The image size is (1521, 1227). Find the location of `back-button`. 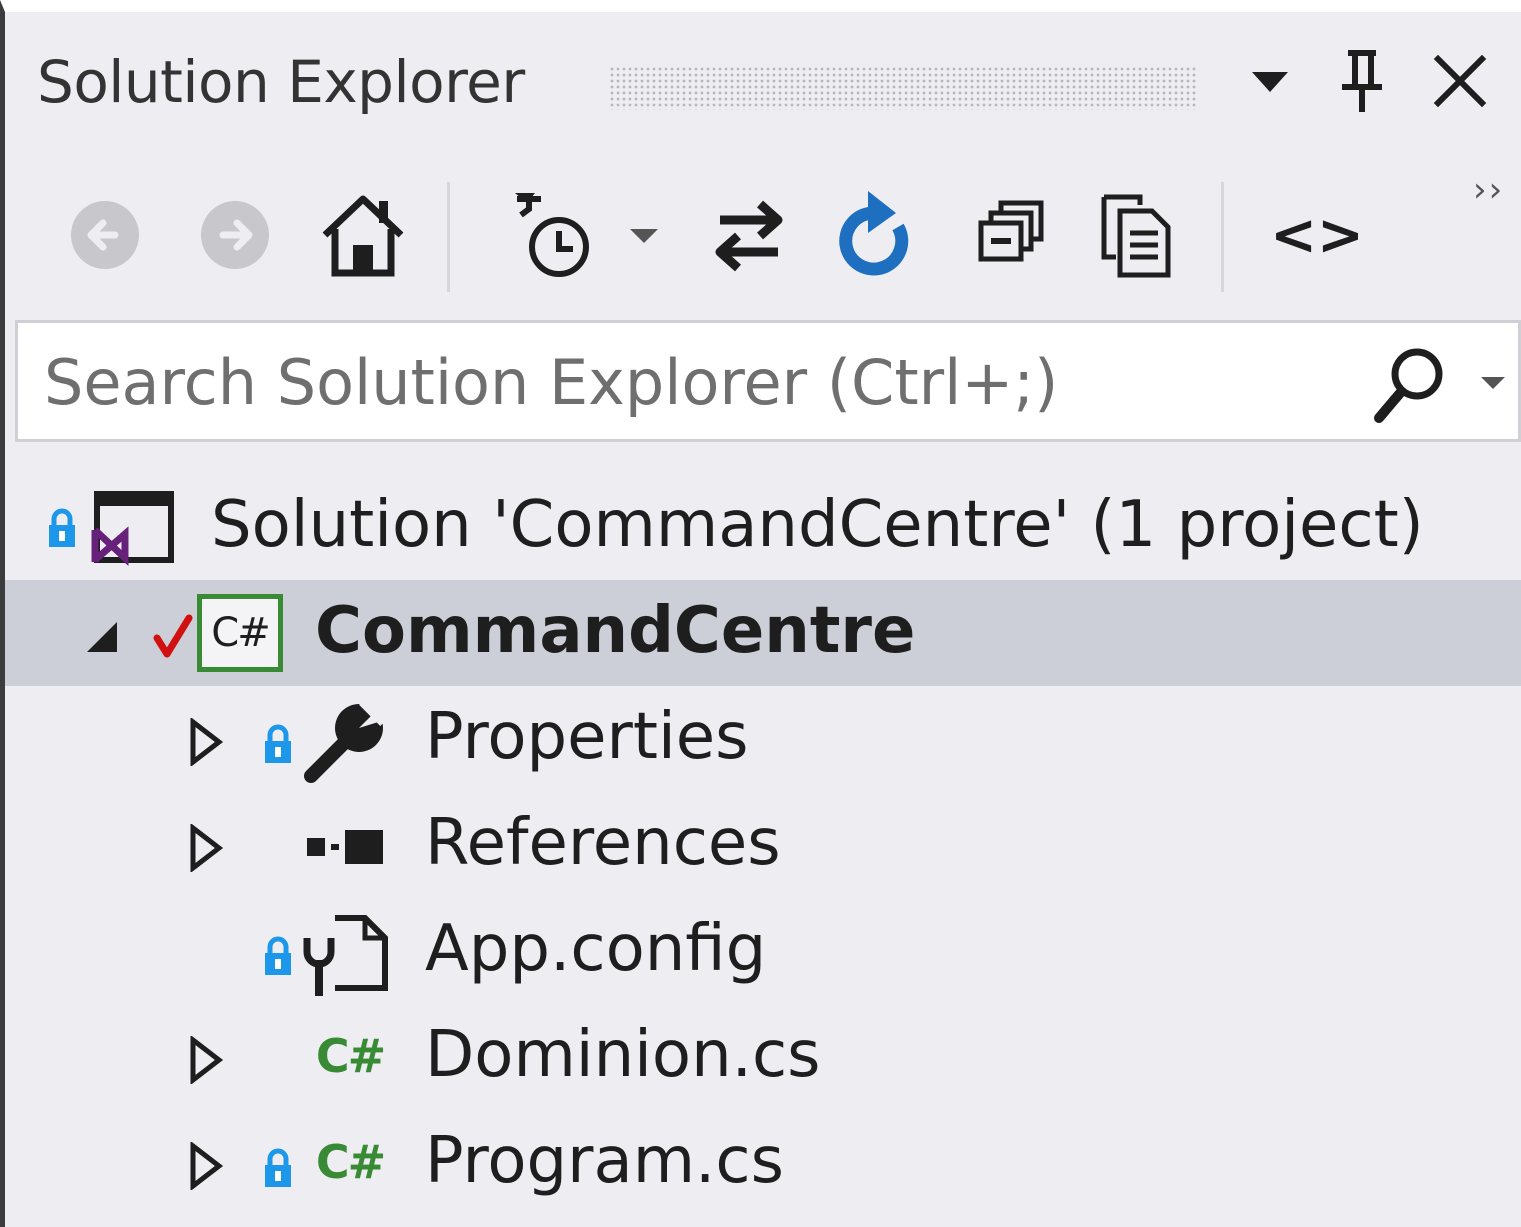

back-button is located at coordinates (105, 235).